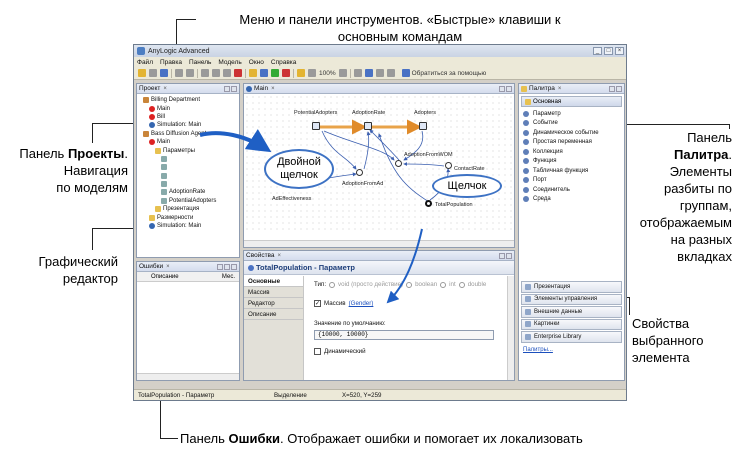  Describe the element at coordinates (398, 163) in the screenshot. I see `variable-adoption-from-wom` at that location.